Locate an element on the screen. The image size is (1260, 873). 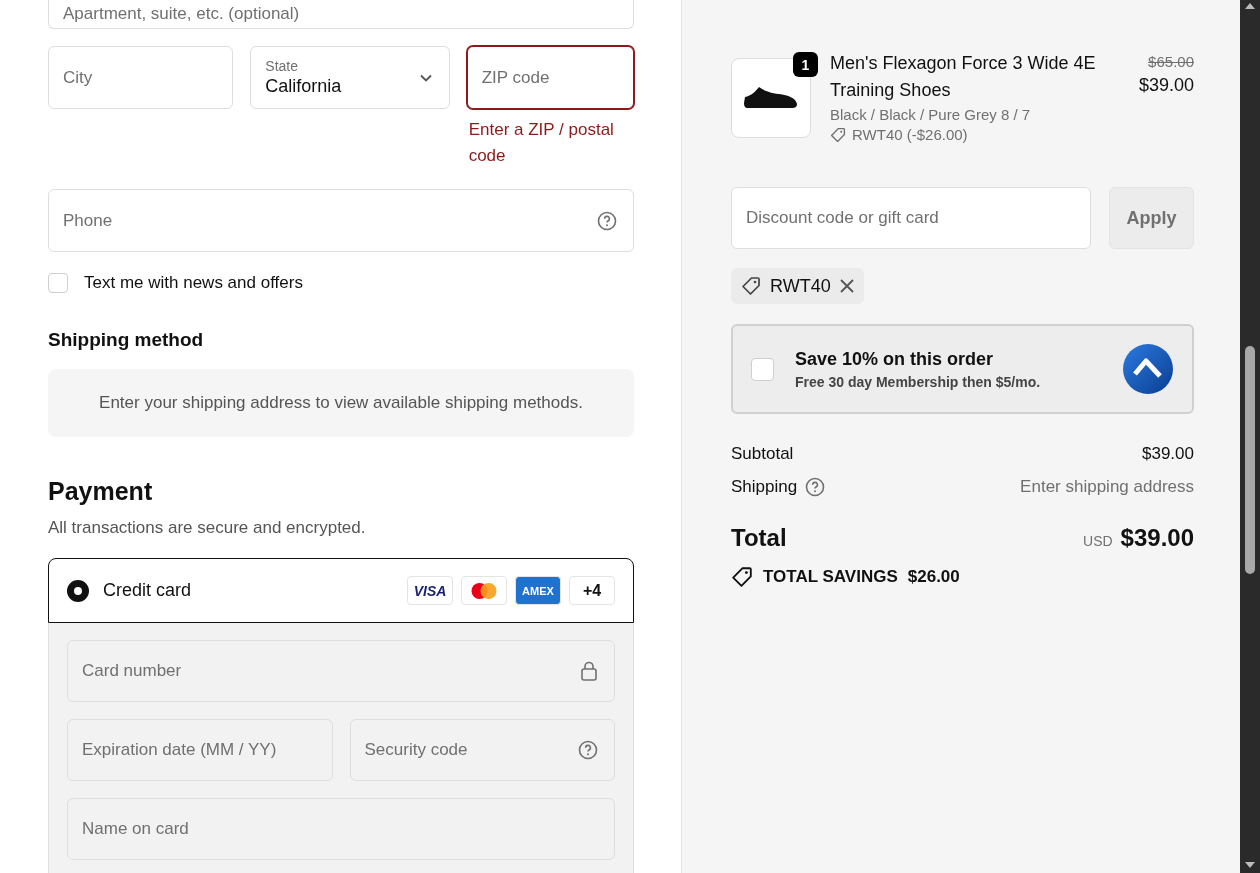
summary-value: $39.00 is located at coordinates (1168, 454).